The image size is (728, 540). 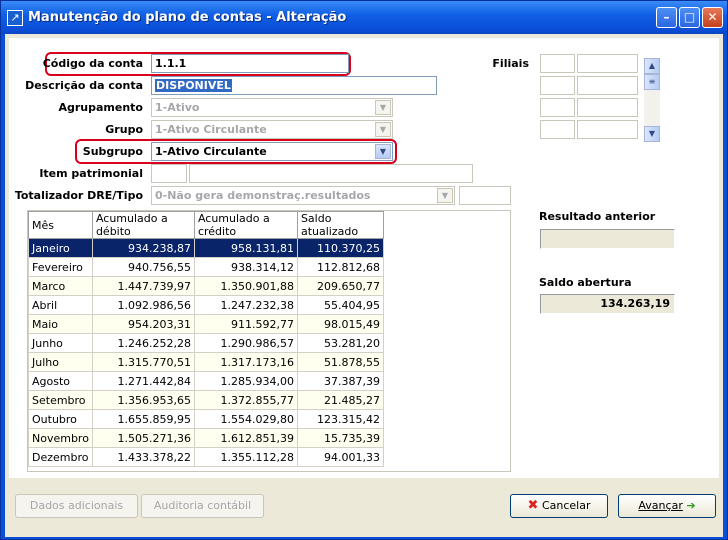 What do you see at coordinates (143, 438) in the screenshot?
I see `table-cell: 1.505.271,36` at bounding box center [143, 438].